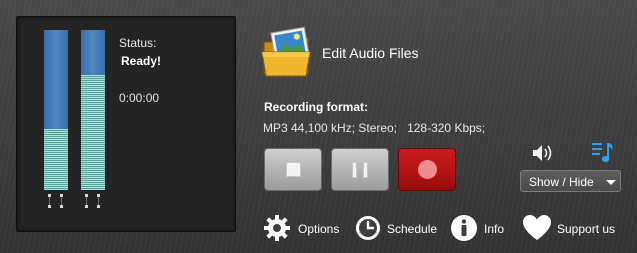 This screenshot has height=253, width=637. What do you see at coordinates (370, 53) in the screenshot?
I see `edit-audio-files-label: Edit Audio Files` at bounding box center [370, 53].